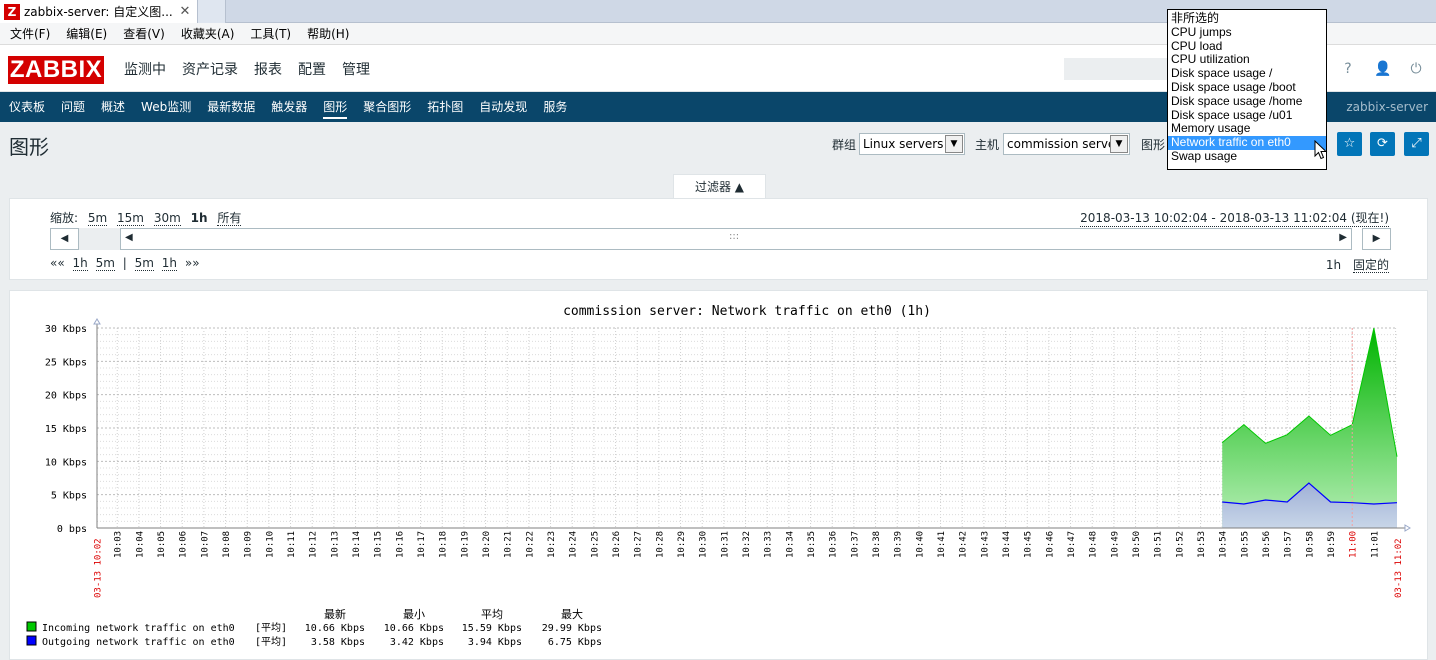 The height and width of the screenshot is (660, 1436). I want to click on subnav-web: Web监测, so click(166, 107).